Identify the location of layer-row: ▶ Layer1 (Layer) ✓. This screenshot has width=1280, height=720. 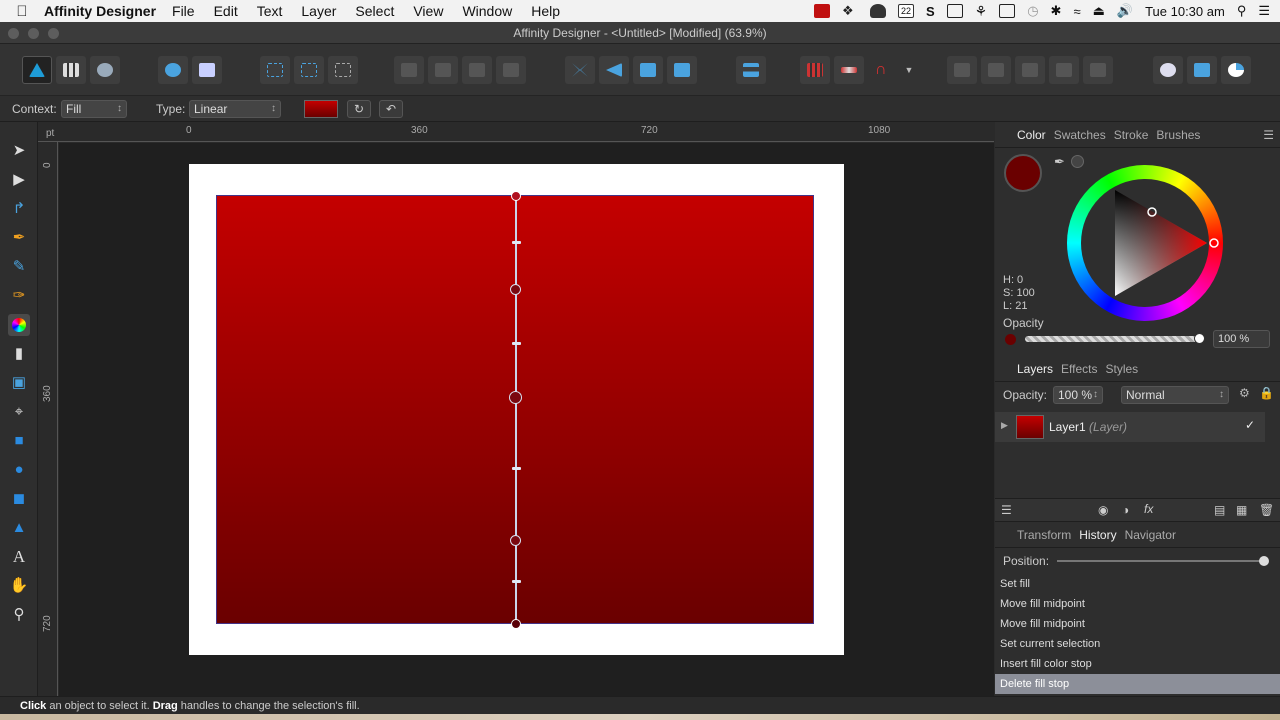
(1130, 427).